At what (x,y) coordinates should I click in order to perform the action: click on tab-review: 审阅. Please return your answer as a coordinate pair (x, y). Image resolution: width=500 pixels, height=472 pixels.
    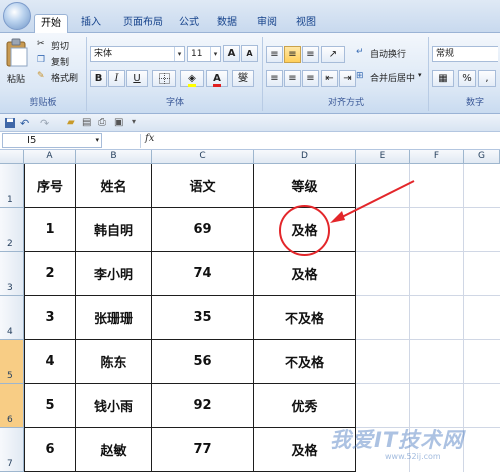
    Looking at the image, I should click on (267, 23).